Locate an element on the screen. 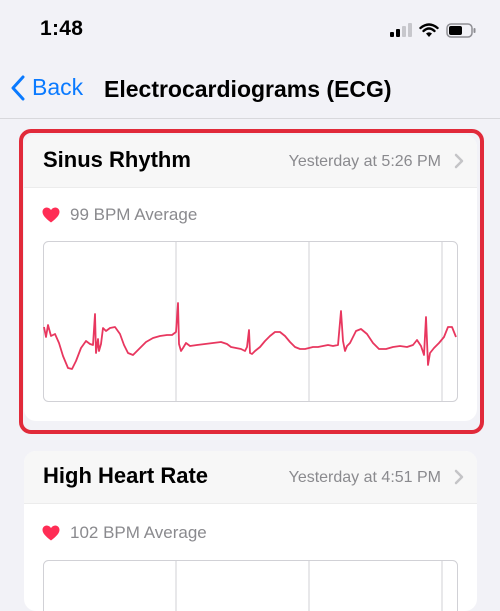 This screenshot has height=611, width=500. recording-date: Yesterday at 4:51 PM is located at coordinates (365, 478).